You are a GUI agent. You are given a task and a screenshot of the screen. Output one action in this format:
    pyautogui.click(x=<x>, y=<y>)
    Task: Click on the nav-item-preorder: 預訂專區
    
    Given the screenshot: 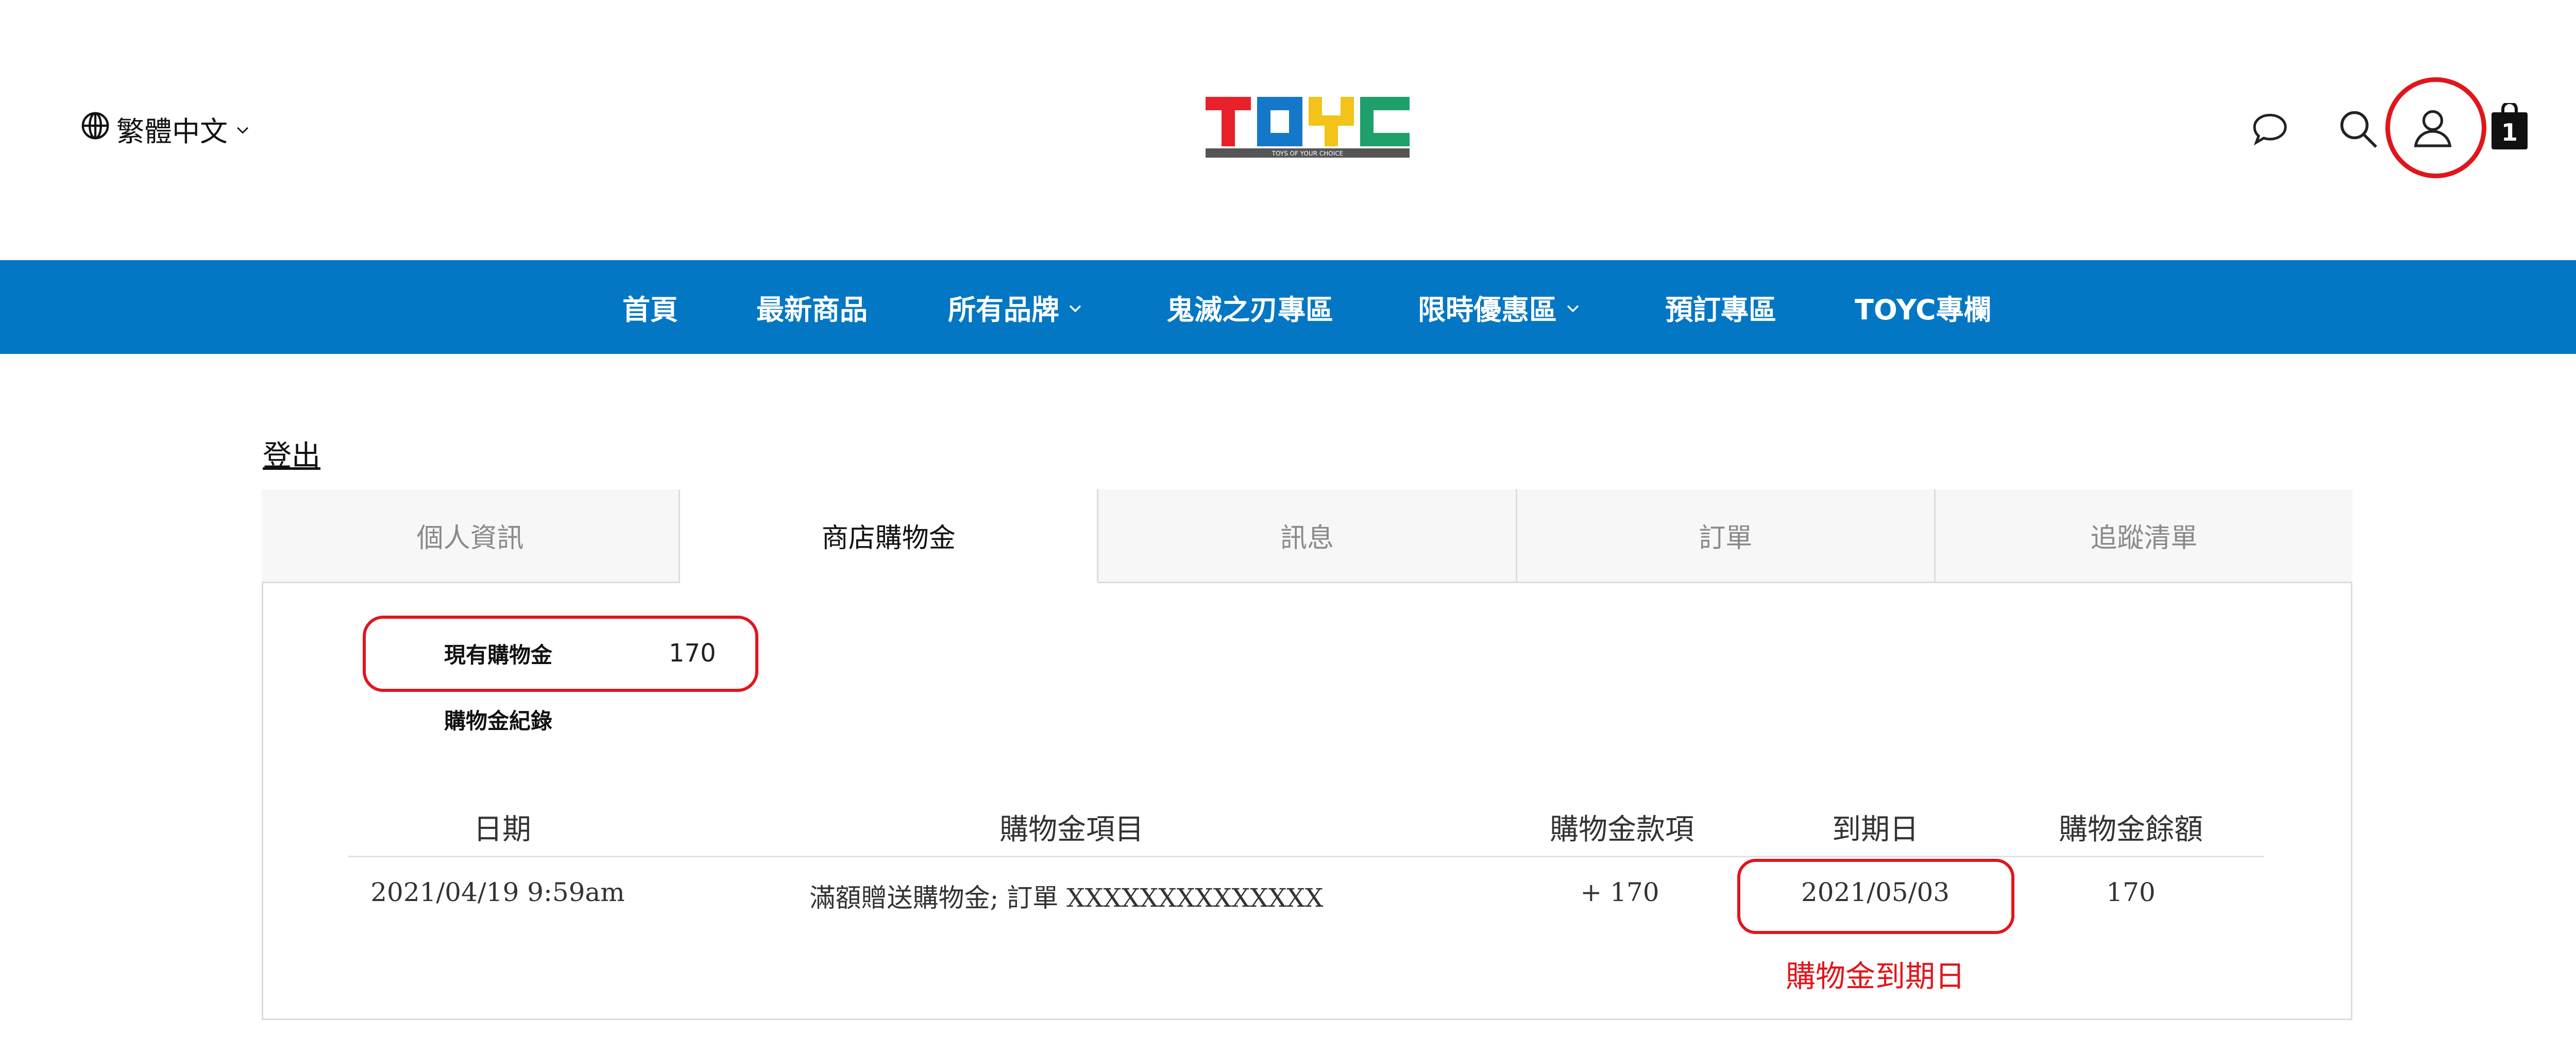 What is the action you would take?
    pyautogui.click(x=1720, y=307)
    